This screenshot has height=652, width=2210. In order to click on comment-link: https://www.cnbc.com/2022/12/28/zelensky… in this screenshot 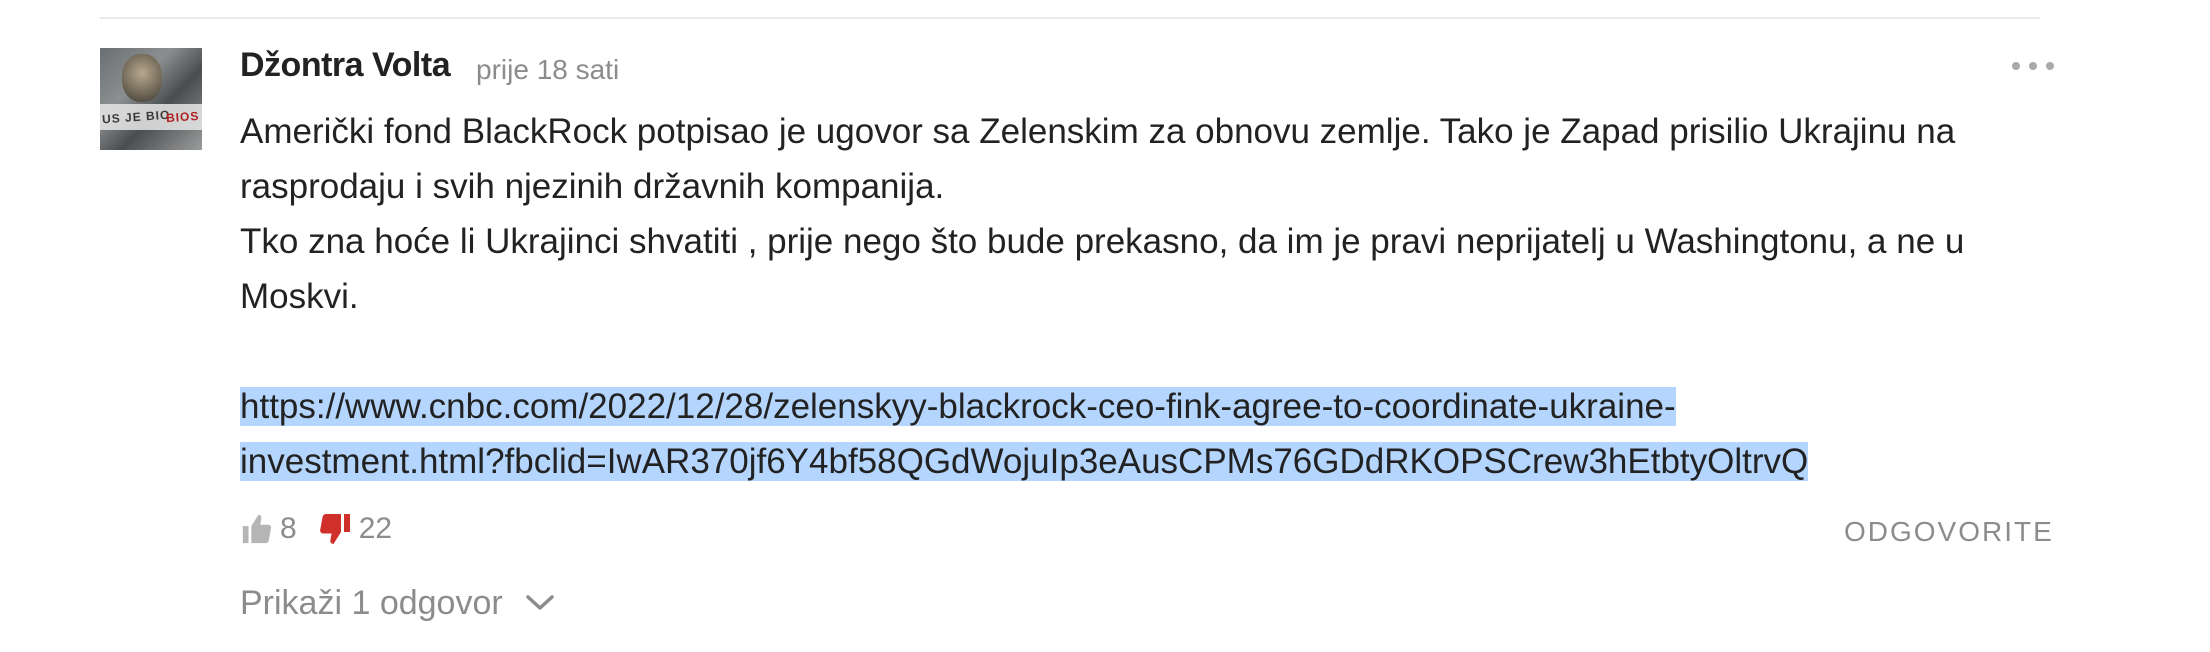, I will do `click(1024, 434)`.